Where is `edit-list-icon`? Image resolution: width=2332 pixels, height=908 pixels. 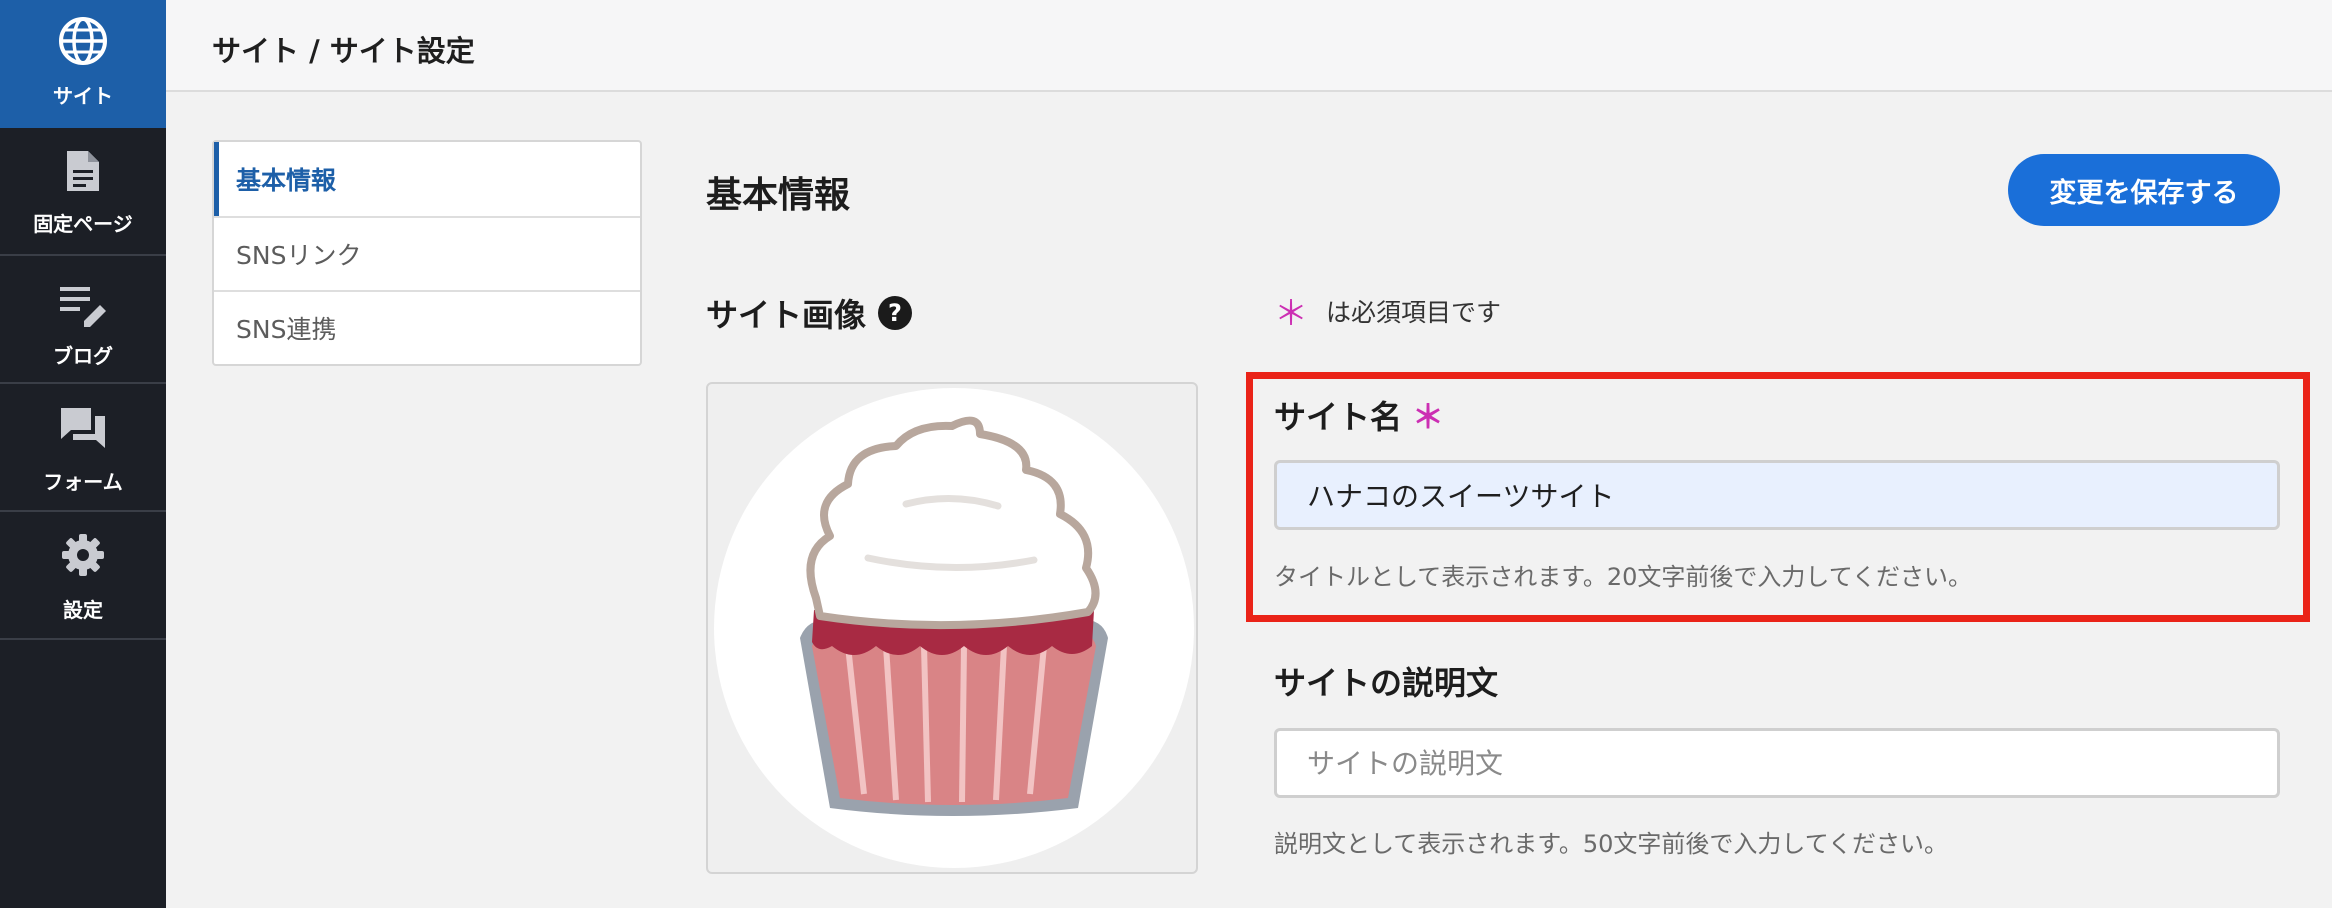 edit-list-icon is located at coordinates (83, 305).